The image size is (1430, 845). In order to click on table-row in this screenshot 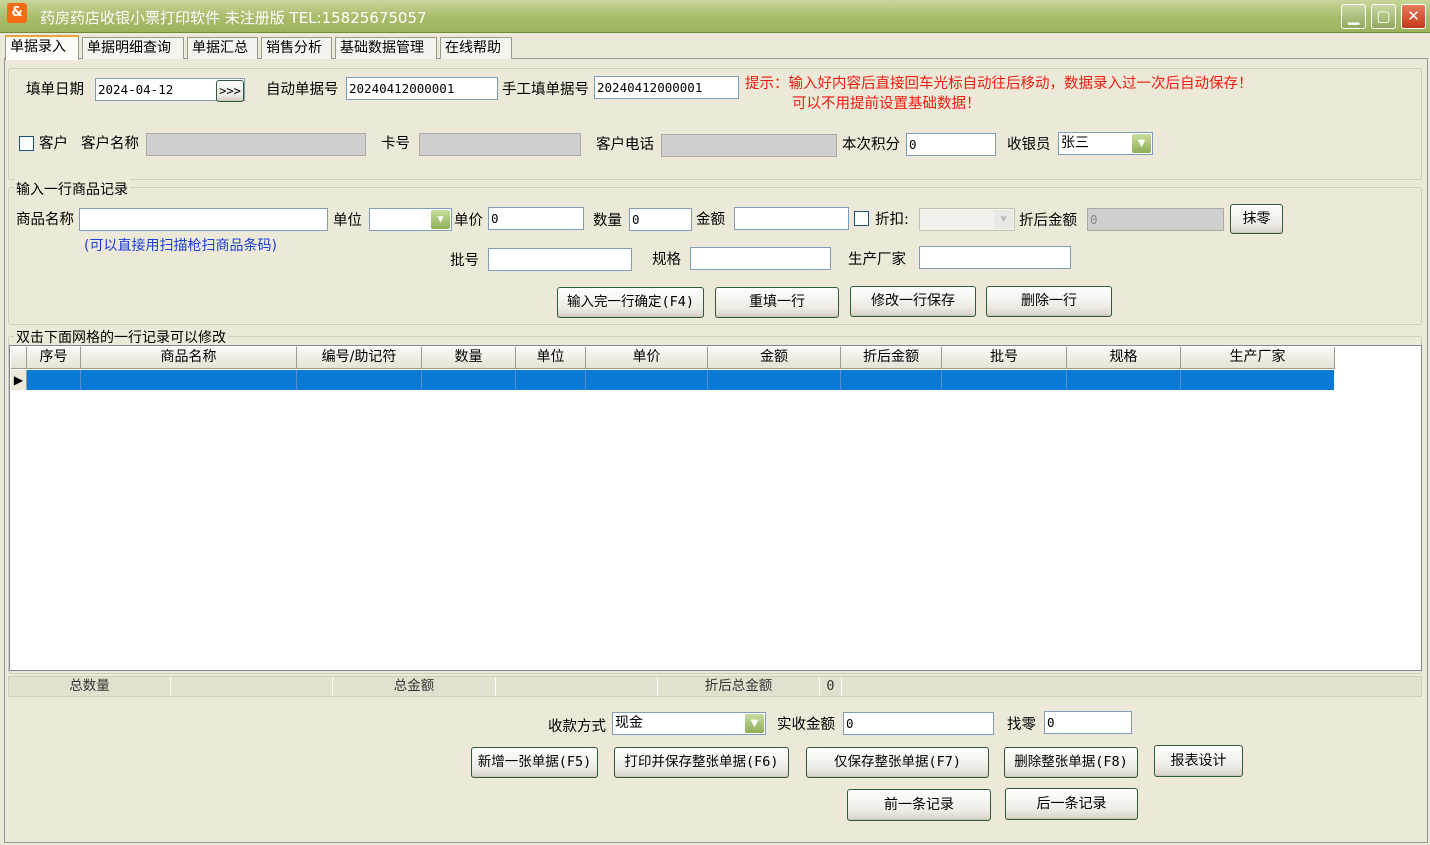, I will do `click(680, 380)`.